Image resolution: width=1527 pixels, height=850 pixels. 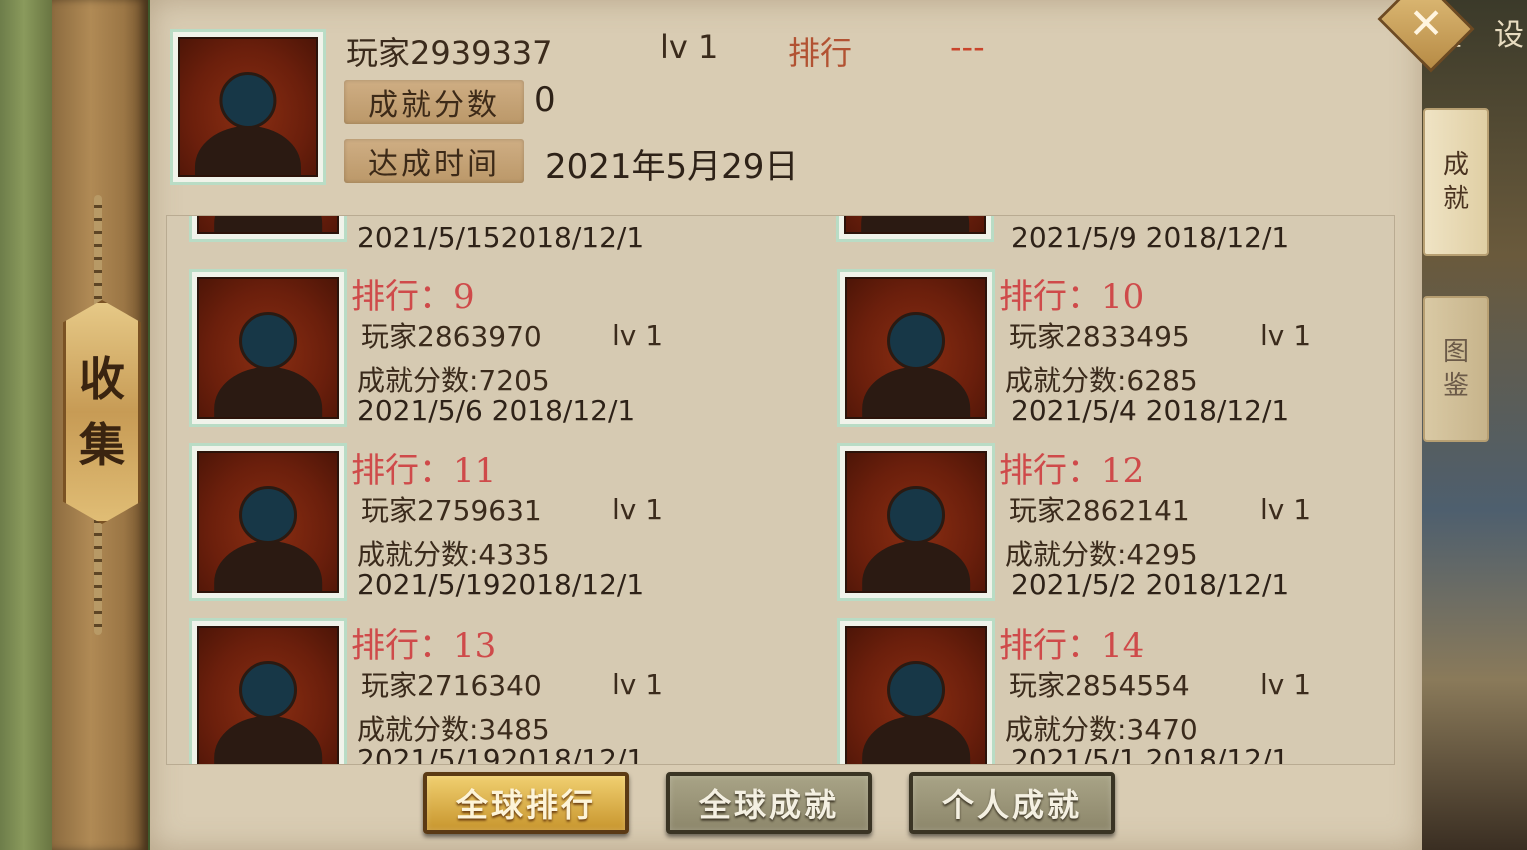 What do you see at coordinates (434, 102) in the screenshot?
I see `score-label-chip: 成就分数` at bounding box center [434, 102].